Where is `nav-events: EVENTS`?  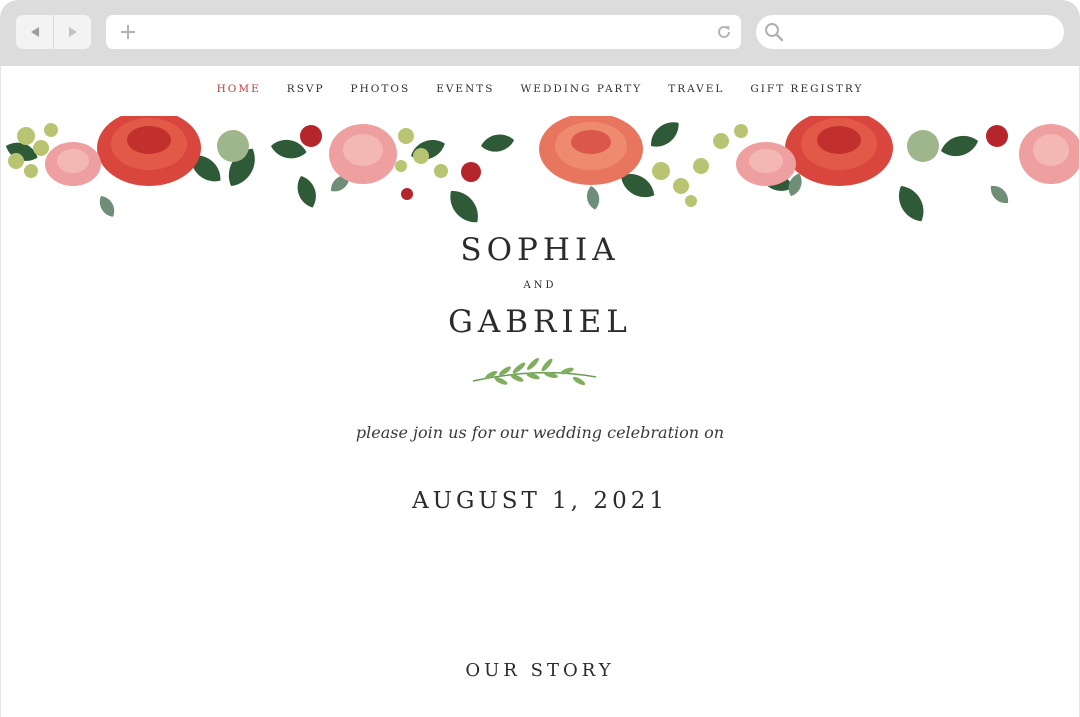
nav-events: EVENTS is located at coordinates (465, 89).